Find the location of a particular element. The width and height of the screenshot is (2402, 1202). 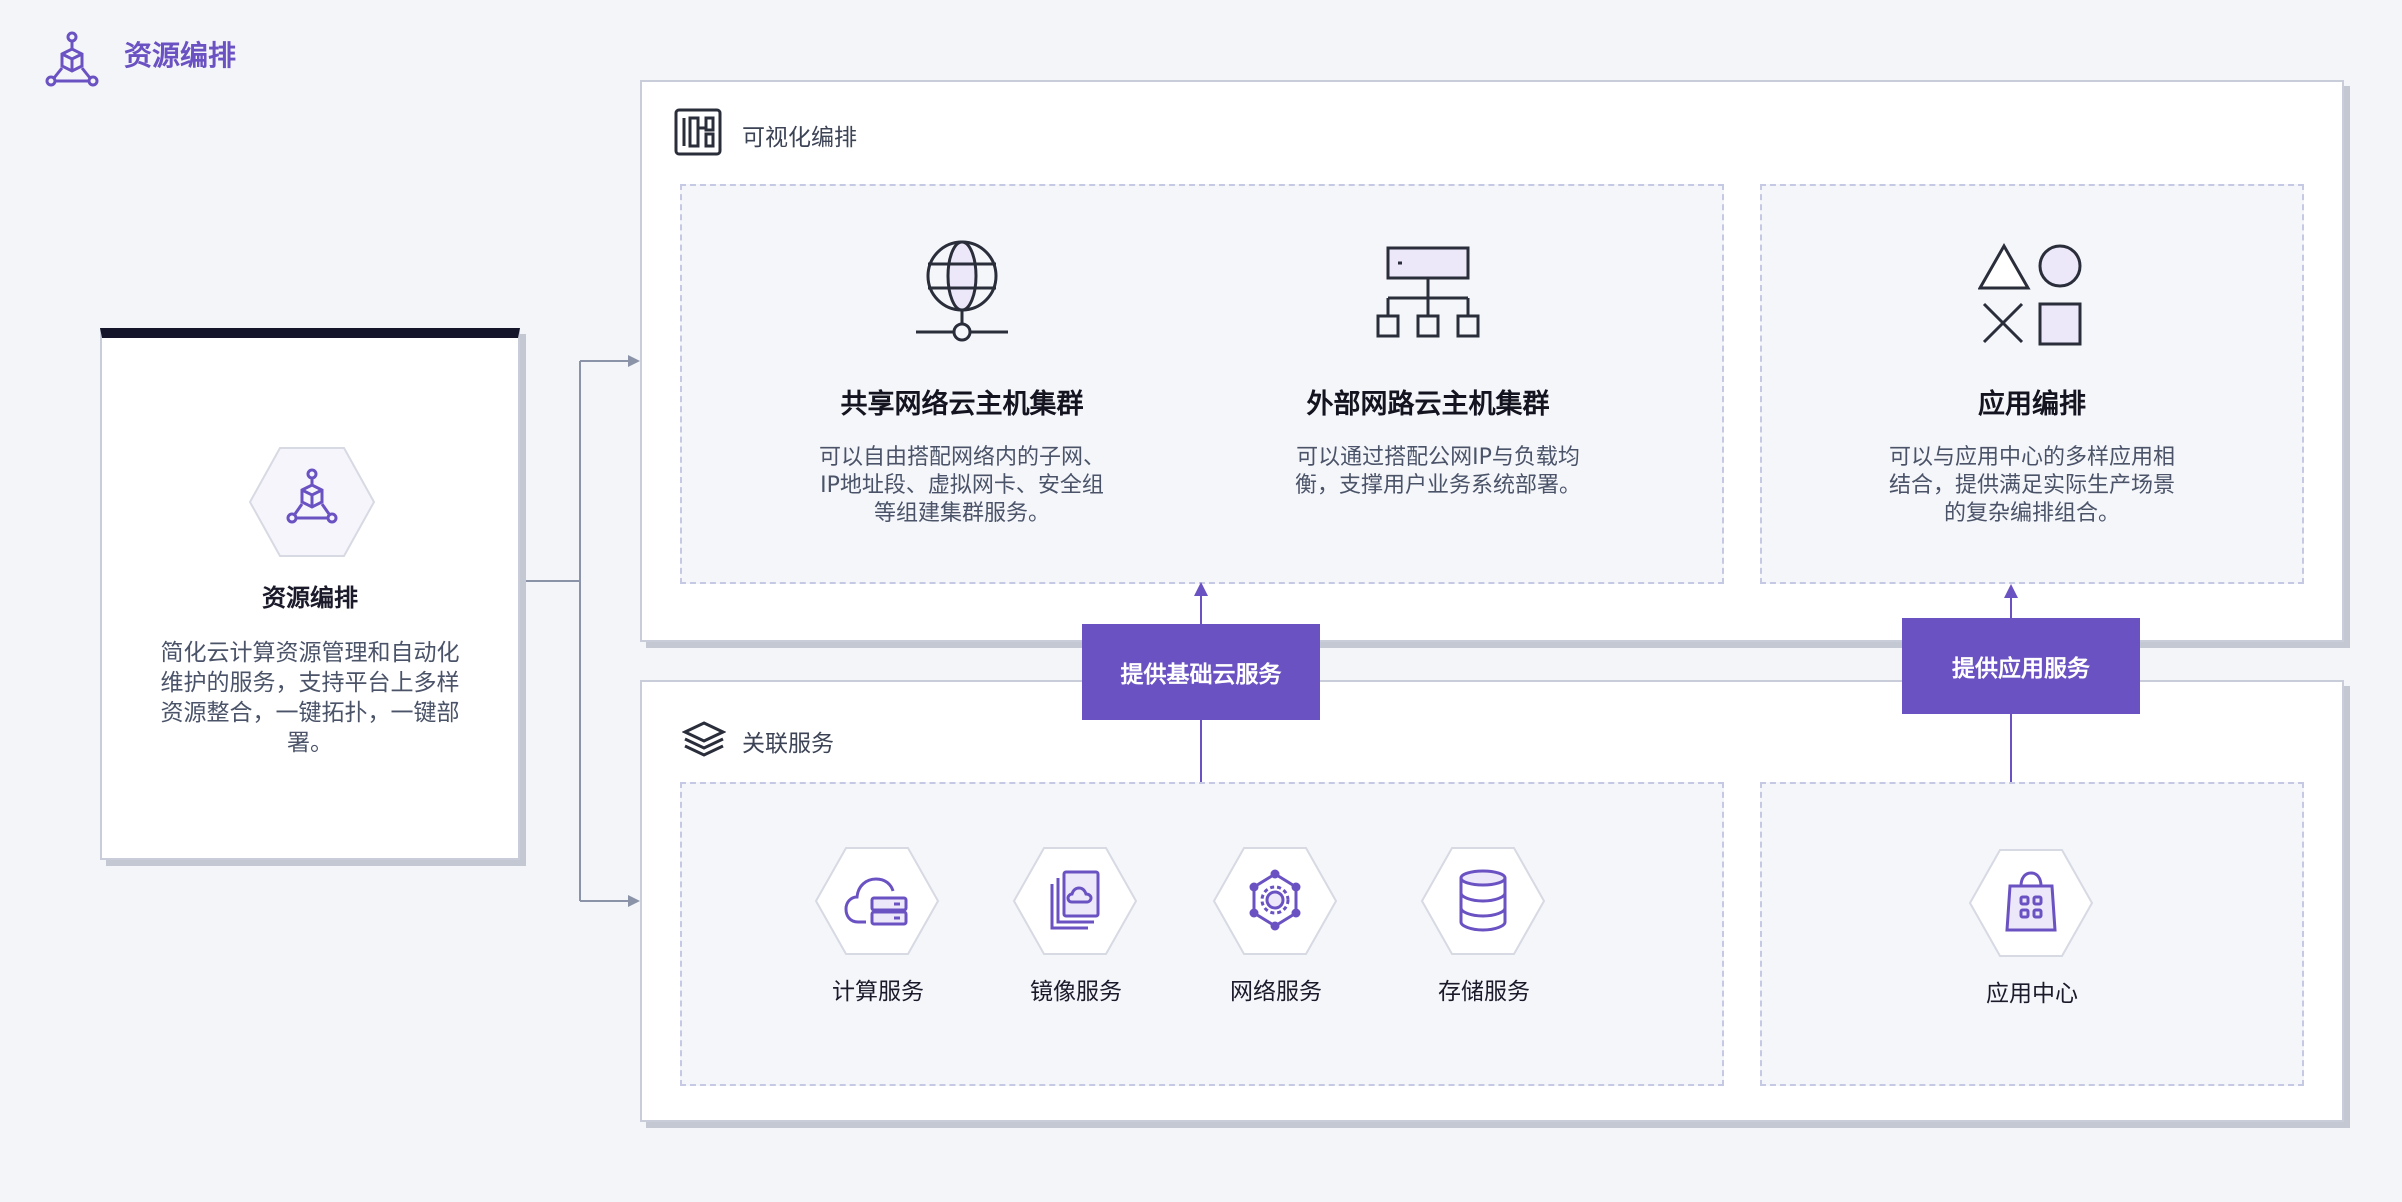

service-flow-lines is located at coordinates (1606, 682).